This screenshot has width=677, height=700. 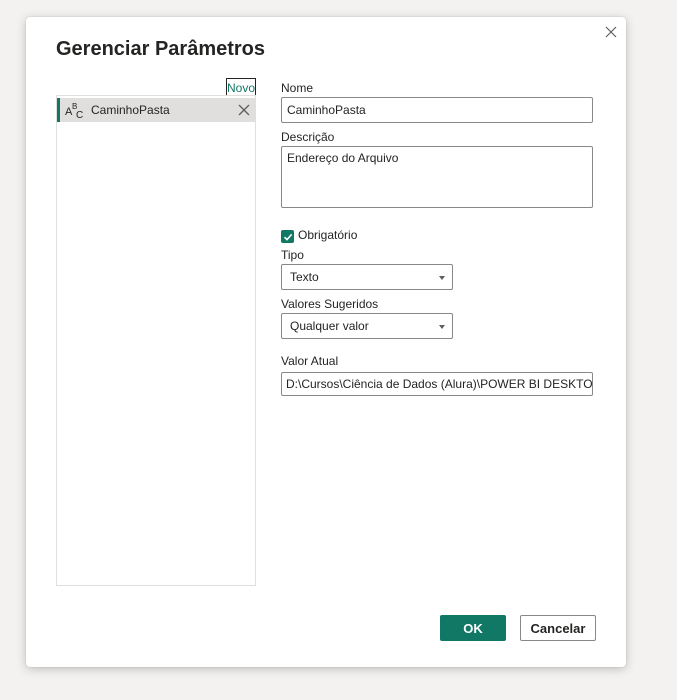 What do you see at coordinates (330, 304) in the screenshot?
I see `suggested-values-label: Valores Sugeridos` at bounding box center [330, 304].